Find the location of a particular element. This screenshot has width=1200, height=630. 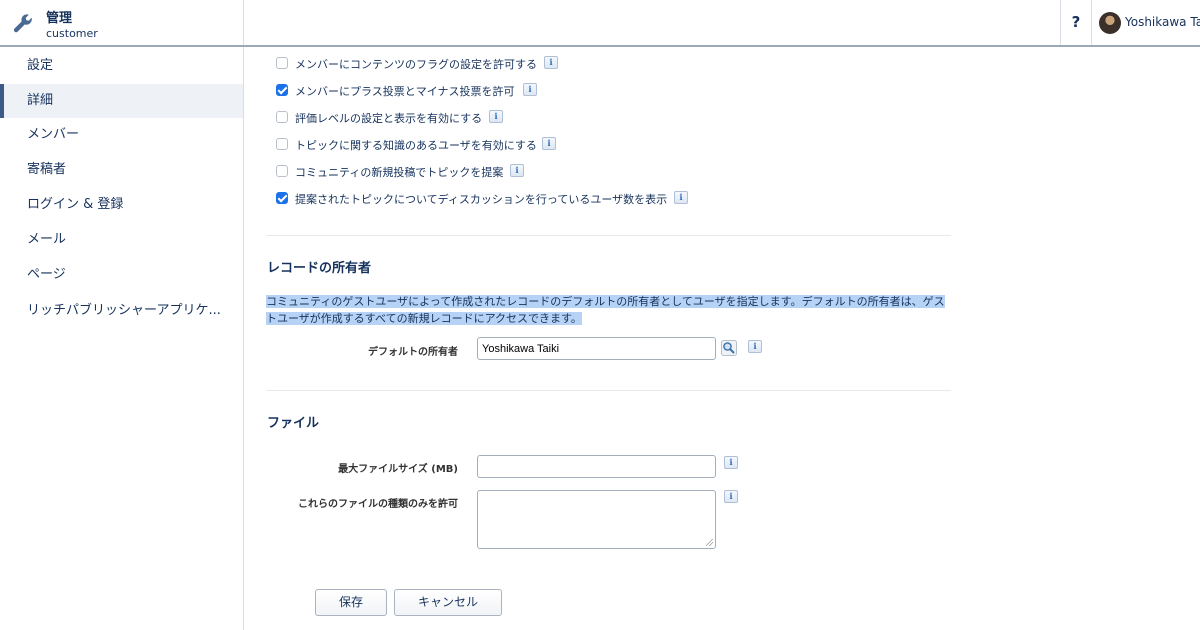

app-title: 管理 is located at coordinates (59, 18).